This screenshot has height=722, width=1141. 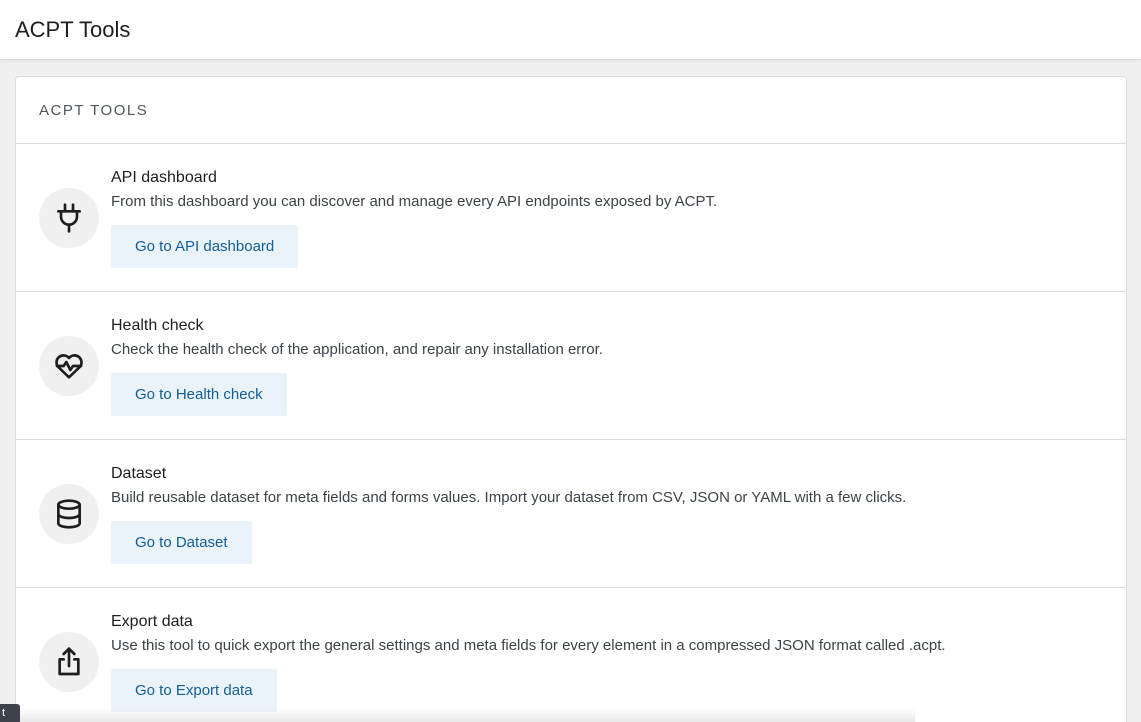 What do you see at coordinates (69, 217) in the screenshot?
I see `plug-icon` at bounding box center [69, 217].